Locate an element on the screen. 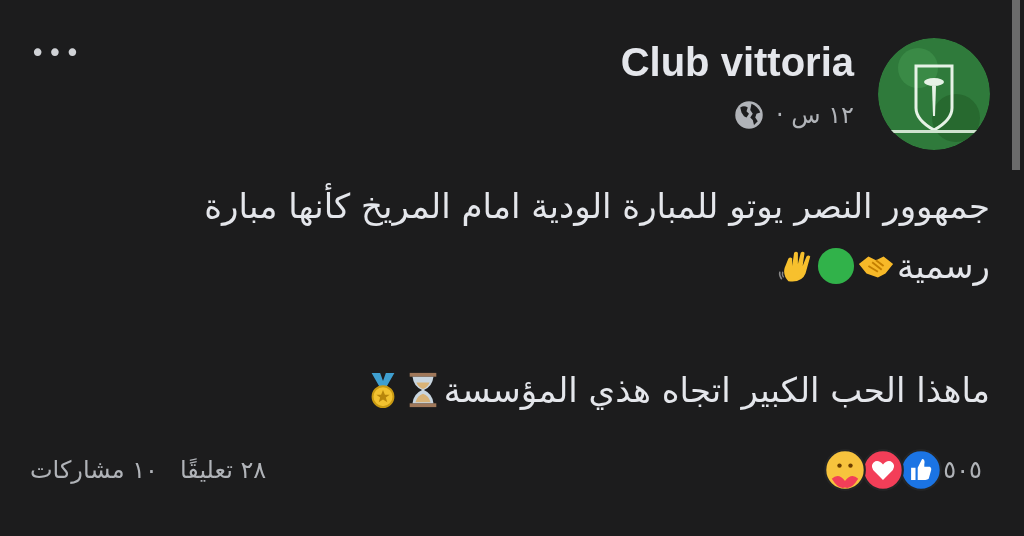 Image resolution: width=1024 pixels, height=536 pixels. shares-count: ١٠ مشاركات is located at coordinates (94, 470).